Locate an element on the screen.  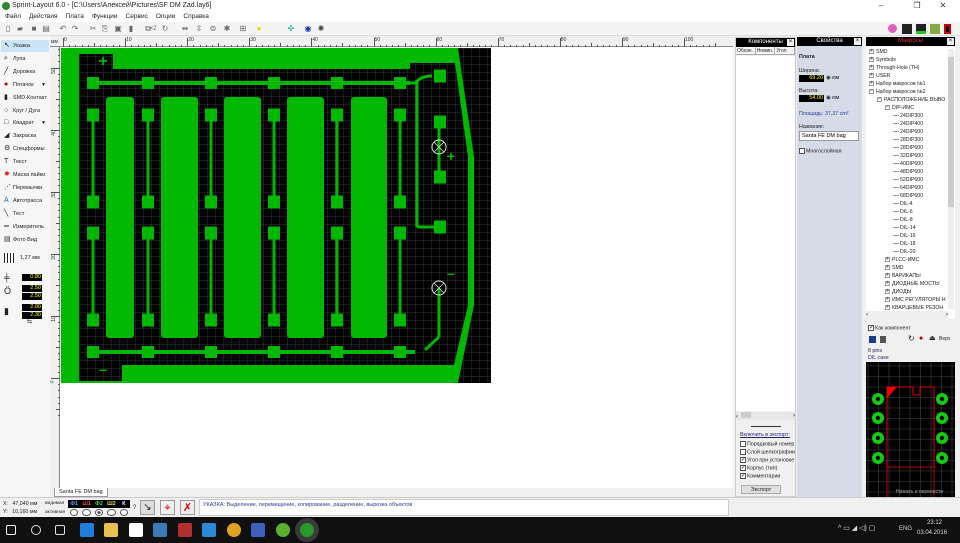
delete-macro-icon is located at coordinates (883, 339).